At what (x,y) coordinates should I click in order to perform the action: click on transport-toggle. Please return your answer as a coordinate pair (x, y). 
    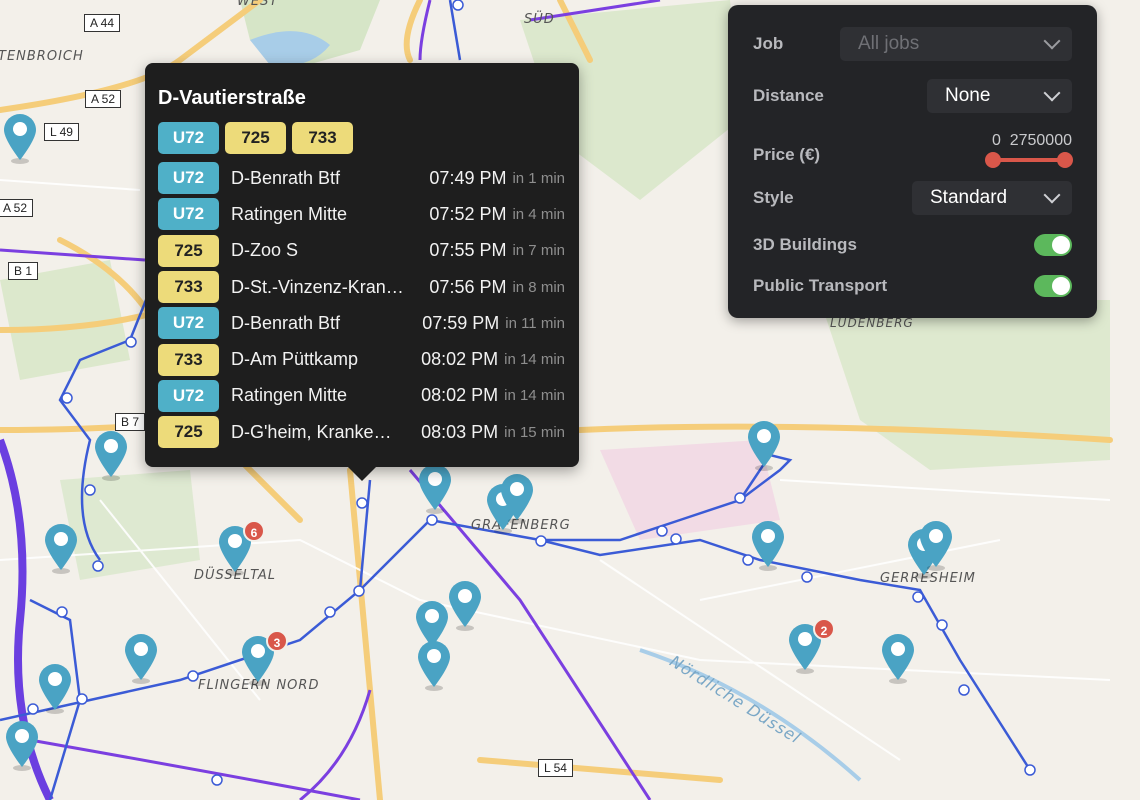
    Looking at the image, I should click on (1053, 286).